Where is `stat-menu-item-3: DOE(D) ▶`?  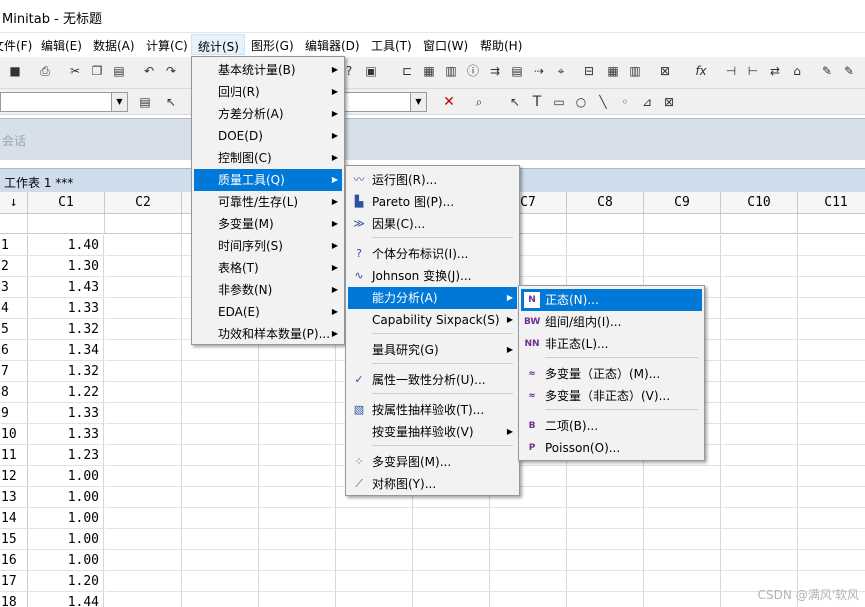
stat-menu-item-3: DOE(D) ▶ is located at coordinates (268, 136).